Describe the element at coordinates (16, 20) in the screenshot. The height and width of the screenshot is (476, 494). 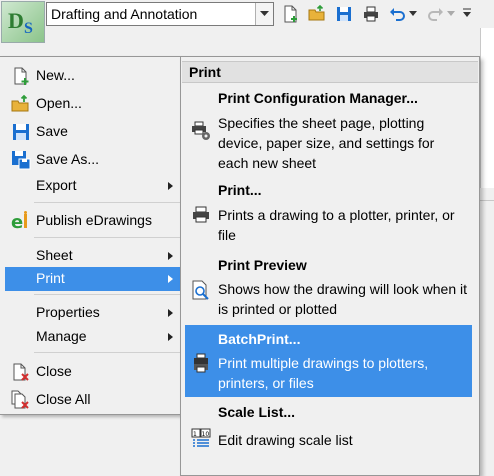
I see `app-logo-mark: D` at that location.